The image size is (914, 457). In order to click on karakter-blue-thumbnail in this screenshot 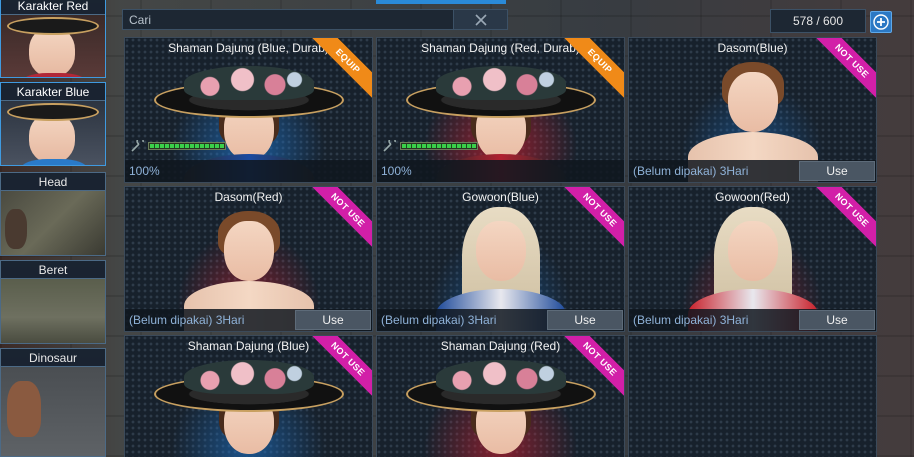, I will do `click(53, 133)`.